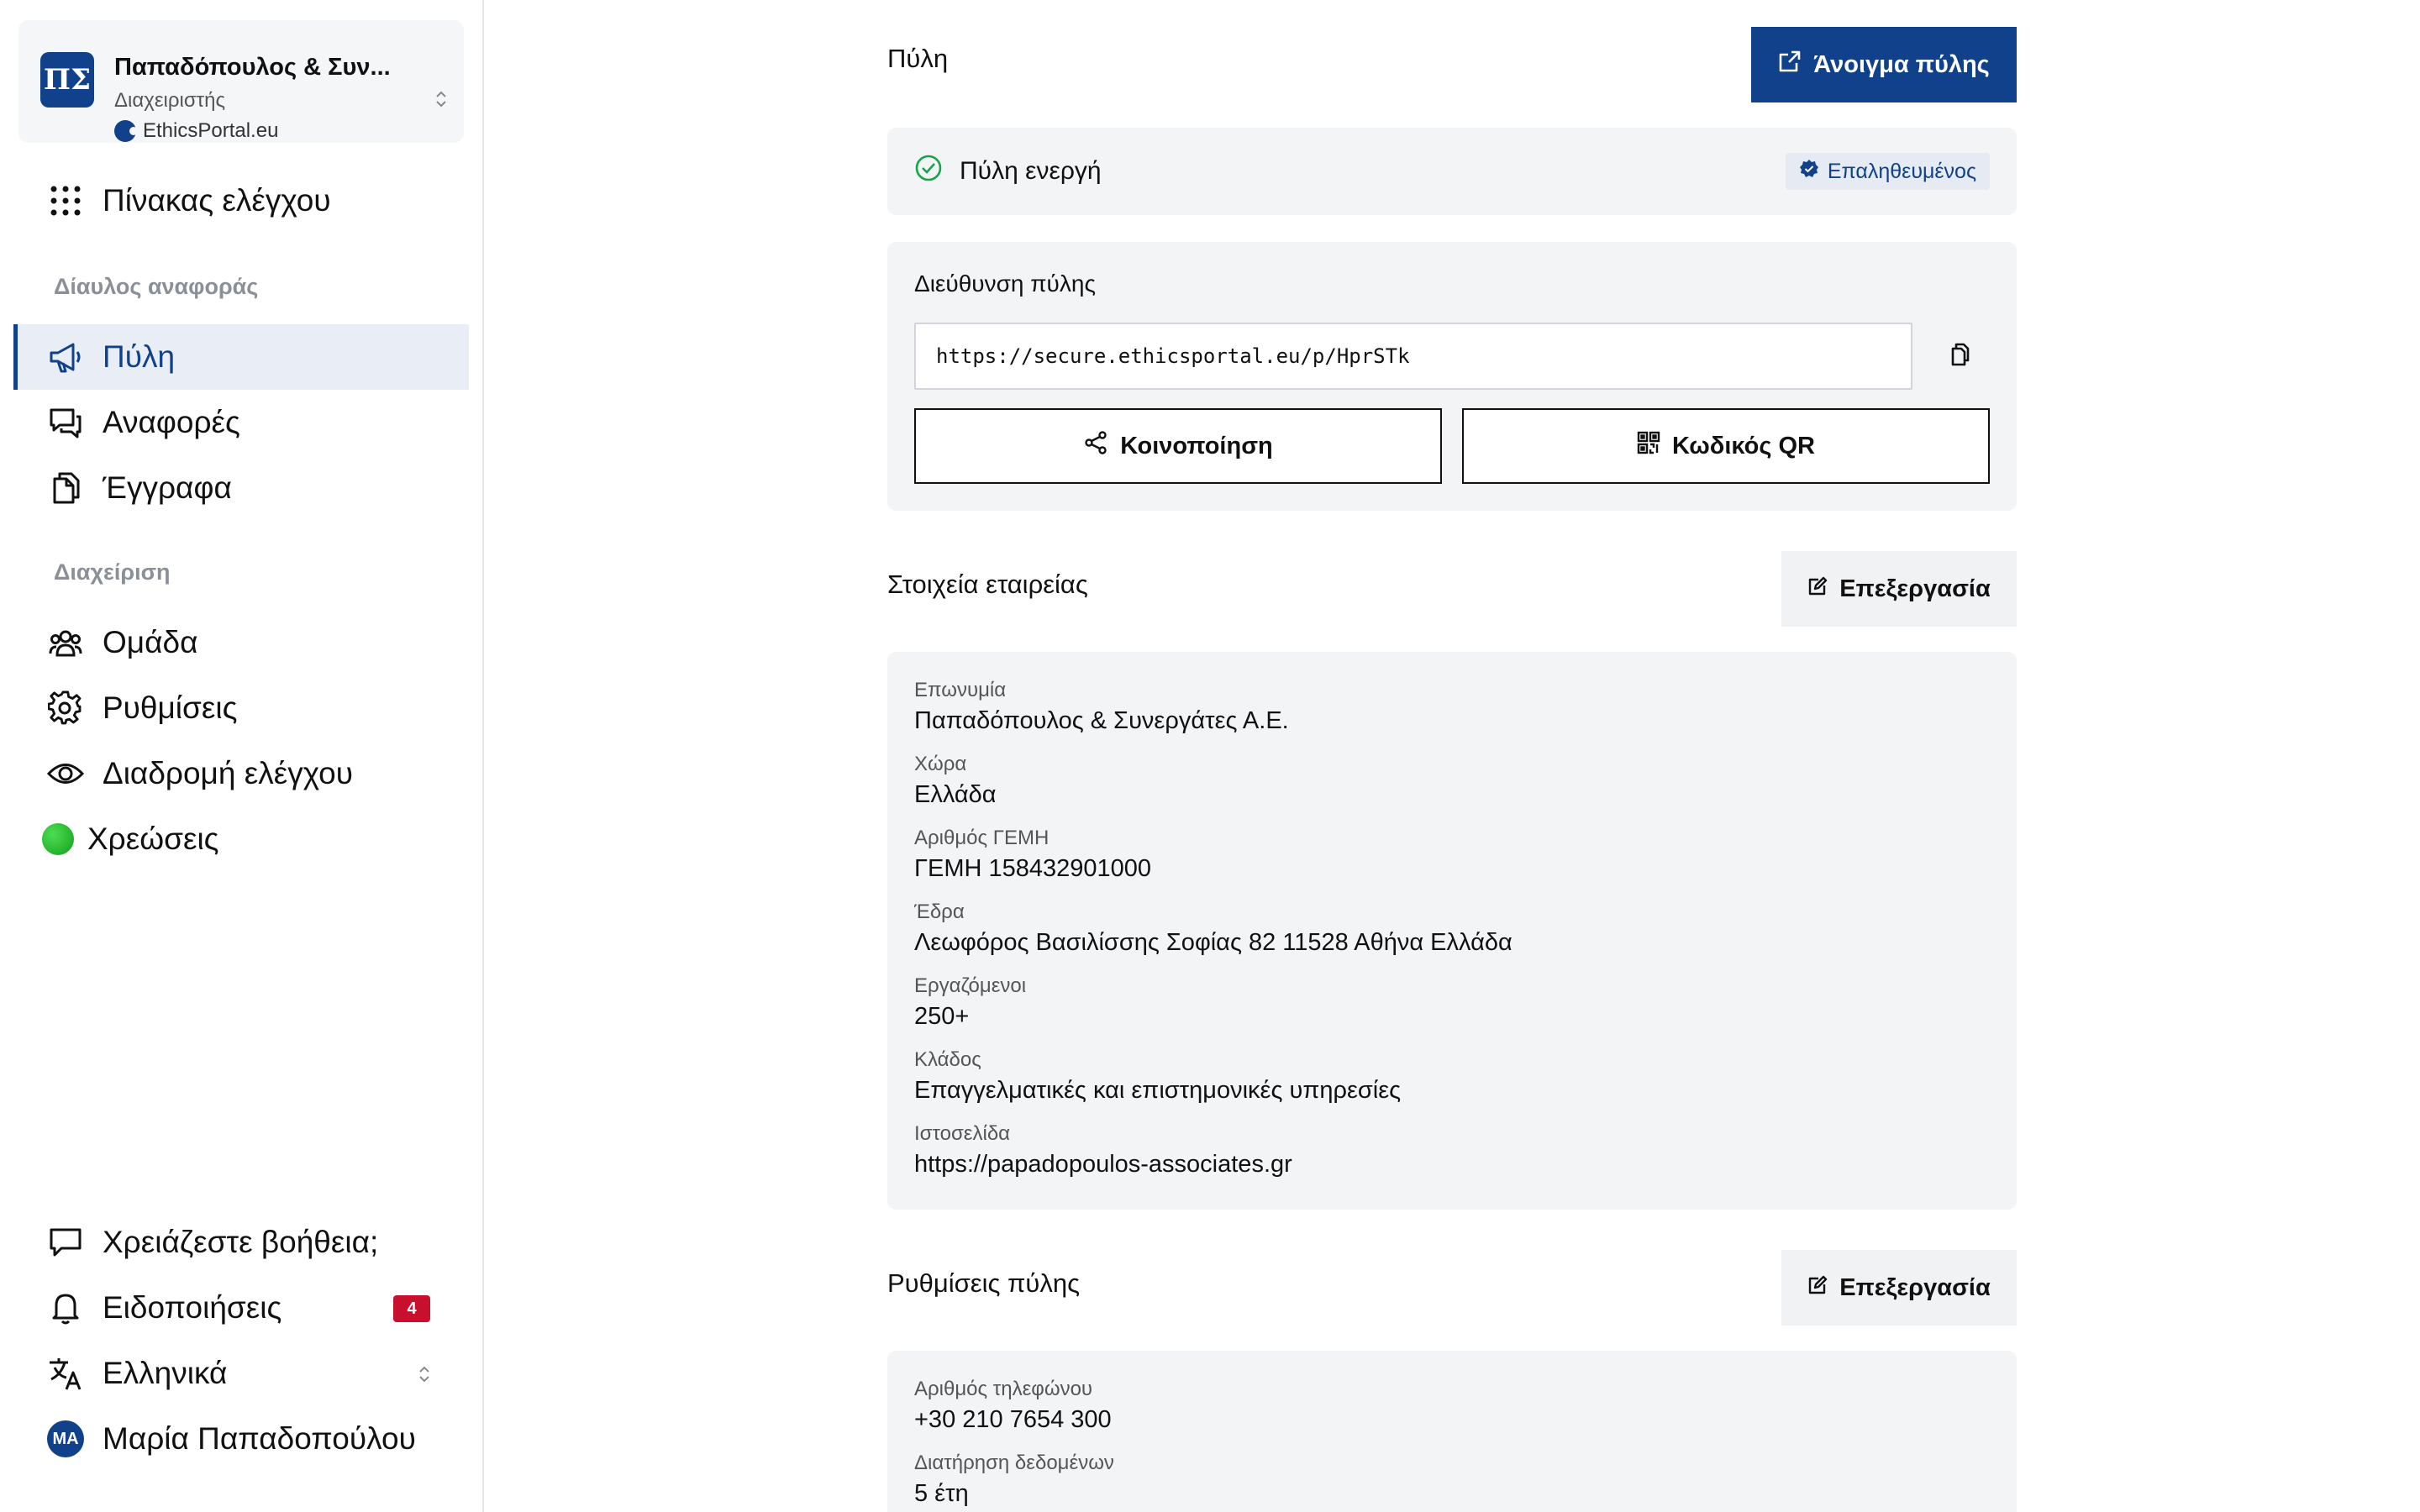 This screenshot has width=2420, height=1512. I want to click on company-field: Επωνυμία Παπαδόπουλος & Συνεργάτες Α.Ε., so click(1102, 707).